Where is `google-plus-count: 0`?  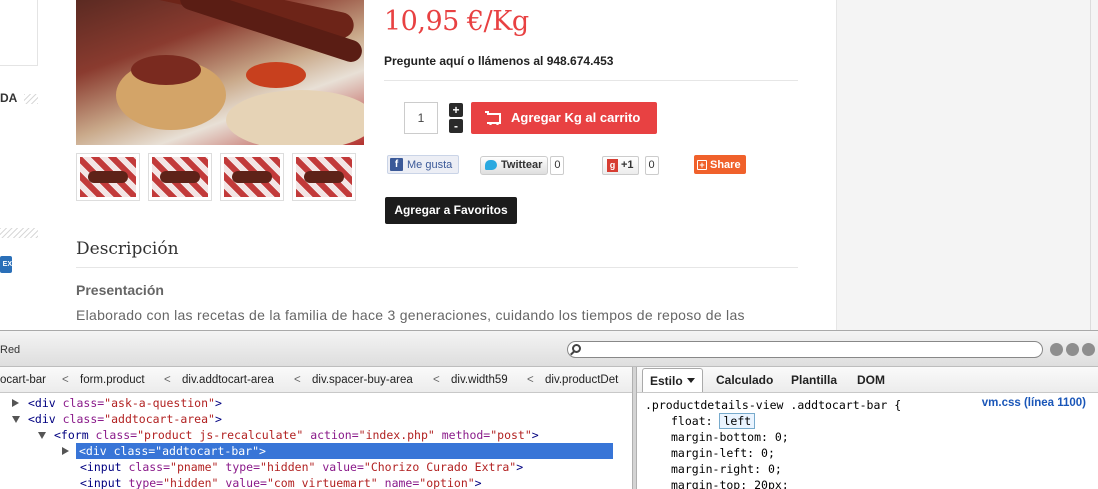 google-plus-count: 0 is located at coordinates (651, 165).